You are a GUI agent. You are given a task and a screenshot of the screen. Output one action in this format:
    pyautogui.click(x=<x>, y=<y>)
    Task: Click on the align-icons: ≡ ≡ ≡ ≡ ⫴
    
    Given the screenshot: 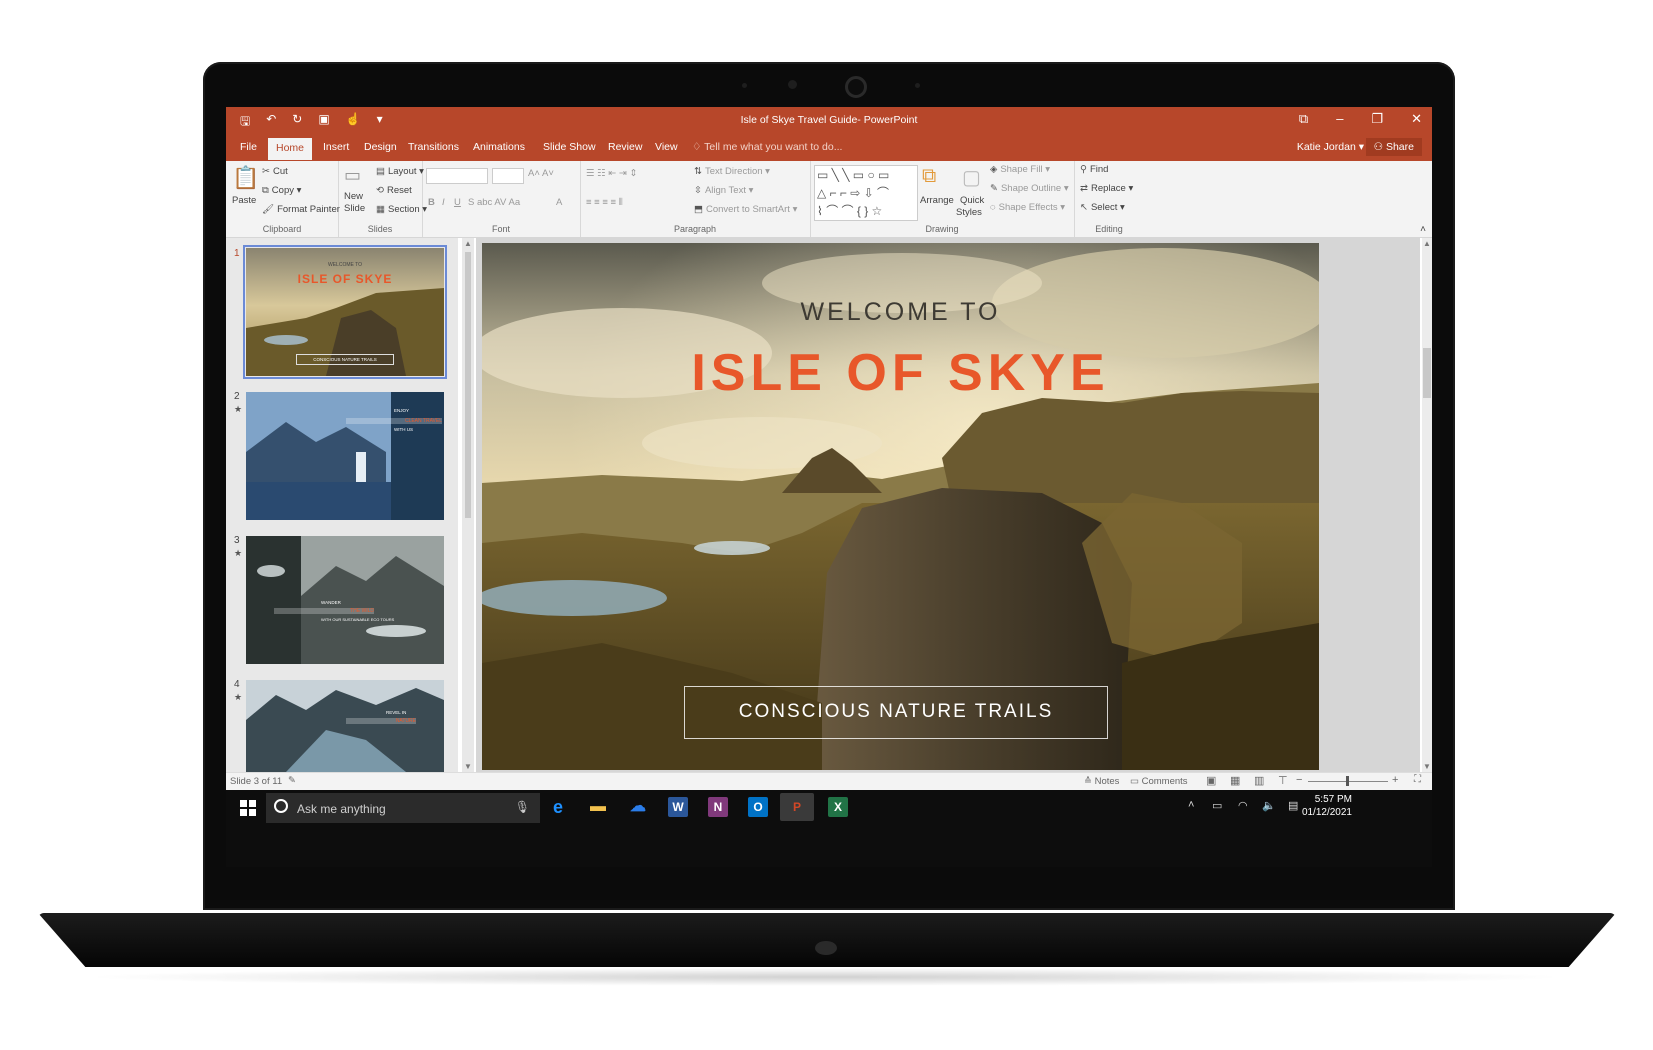 What is the action you would take?
    pyautogui.click(x=604, y=202)
    